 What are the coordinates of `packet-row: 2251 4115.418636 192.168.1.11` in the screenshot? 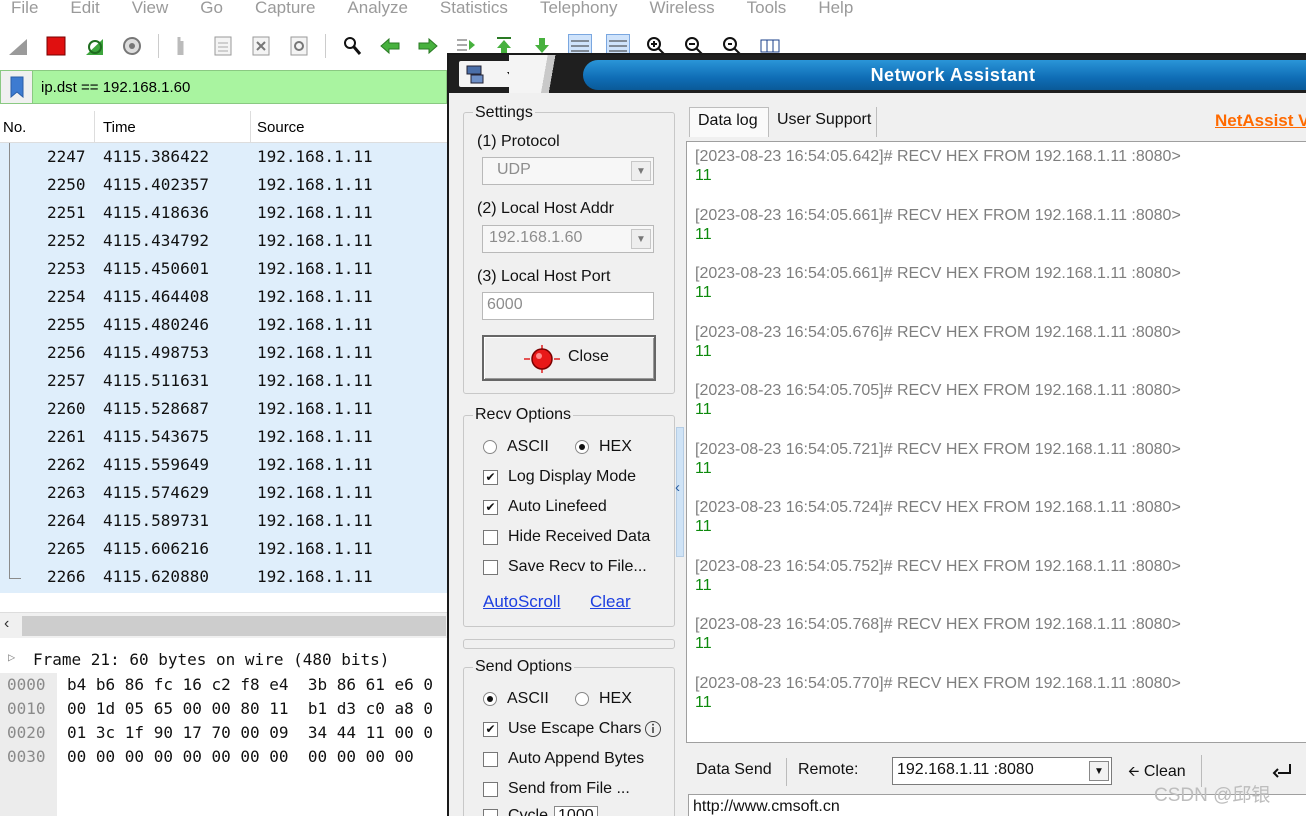 It's located at (223, 213).